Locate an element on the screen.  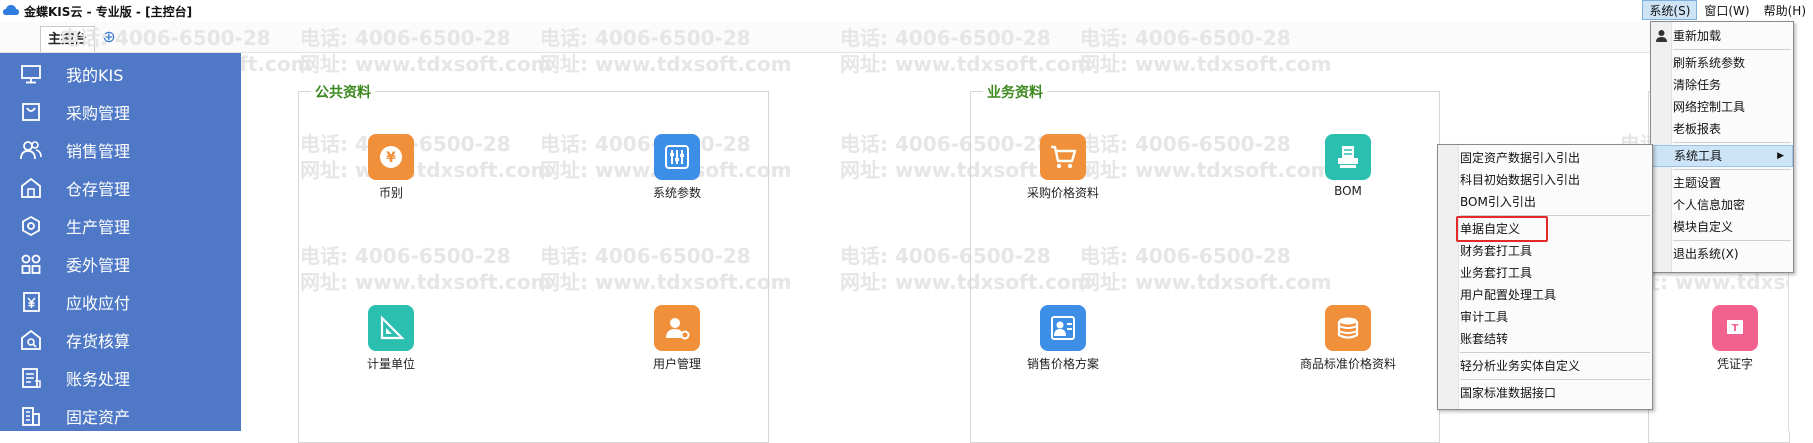
menu-item-theme: 主题设置 is located at coordinates (1722, 183).